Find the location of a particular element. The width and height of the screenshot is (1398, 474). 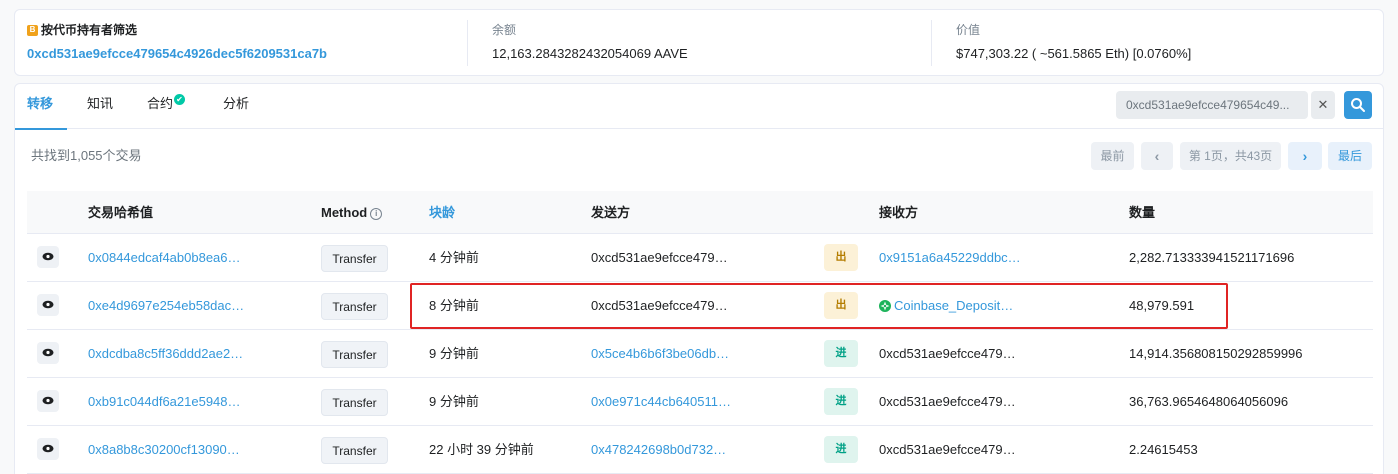

age-text: 22 小时 39 分钟前 is located at coordinates (481, 449).